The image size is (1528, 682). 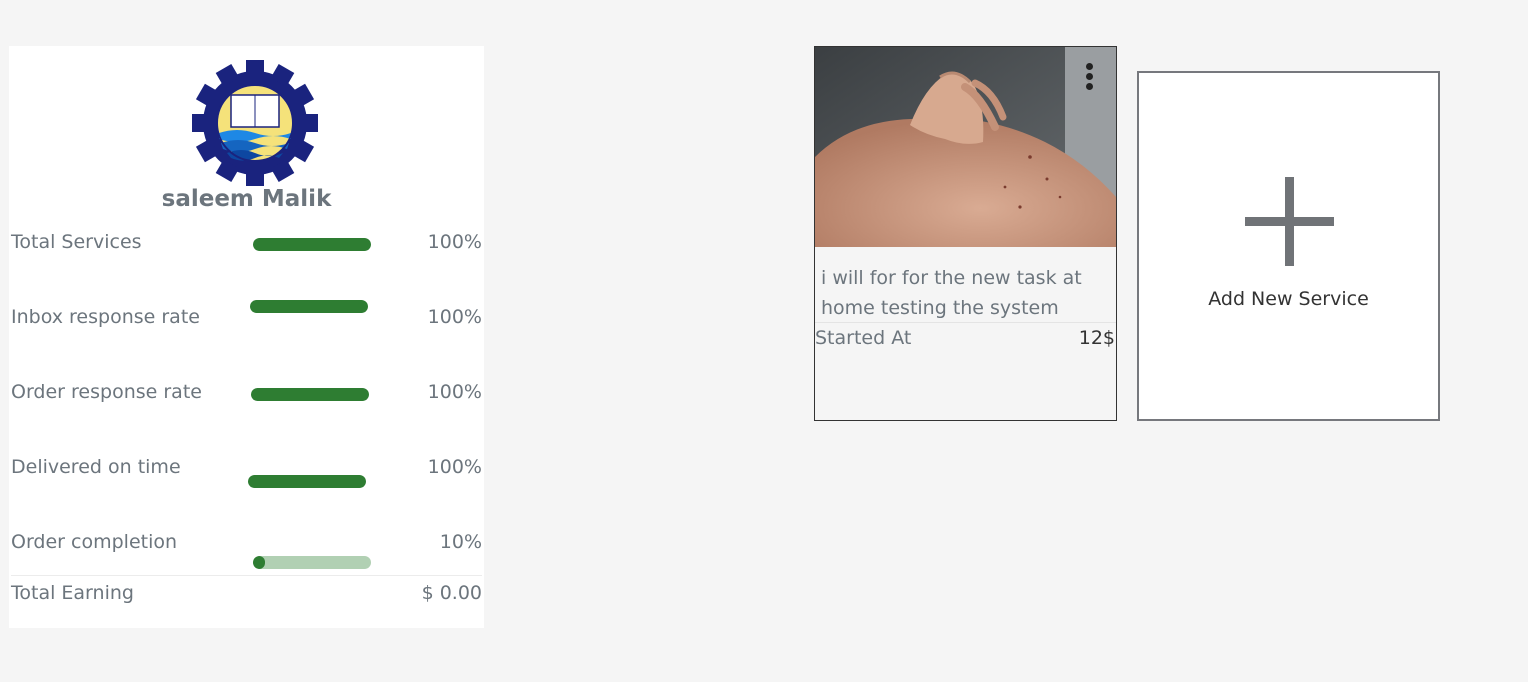 What do you see at coordinates (246, 551) in the screenshot?
I see `stat-order-completion: Order completion 10%` at bounding box center [246, 551].